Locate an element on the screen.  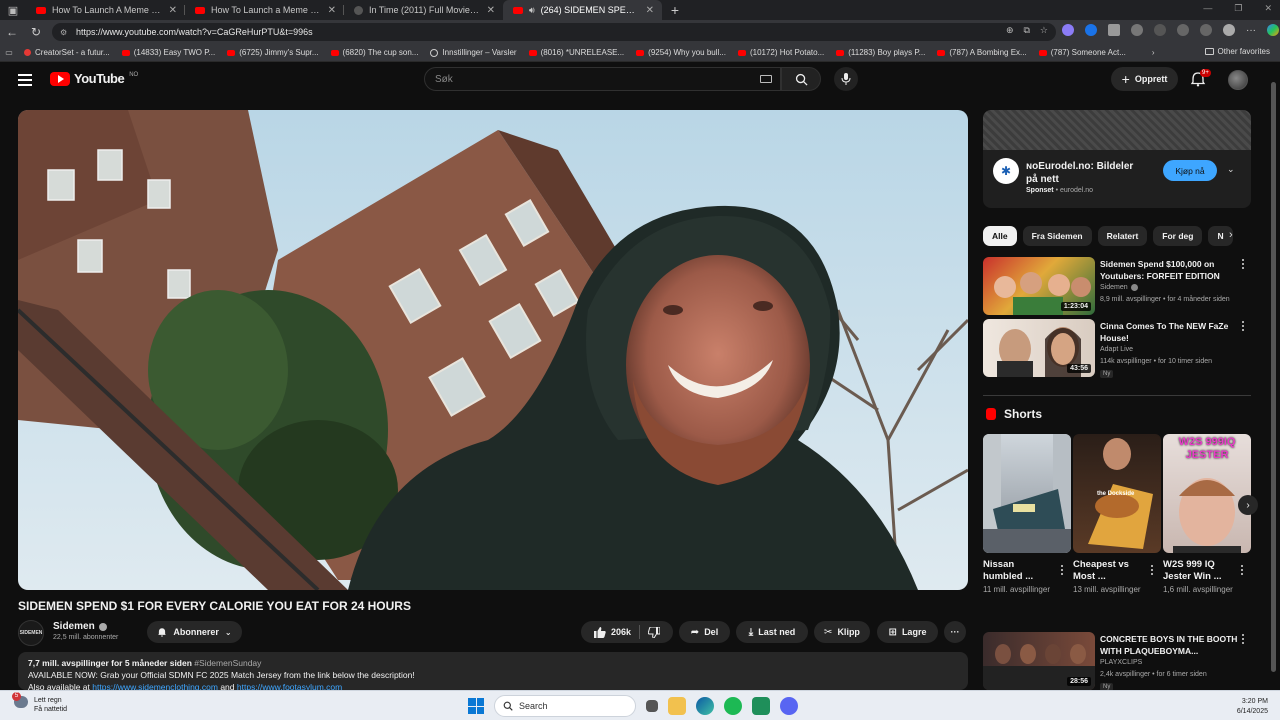
search-button is located at coordinates (801, 79).